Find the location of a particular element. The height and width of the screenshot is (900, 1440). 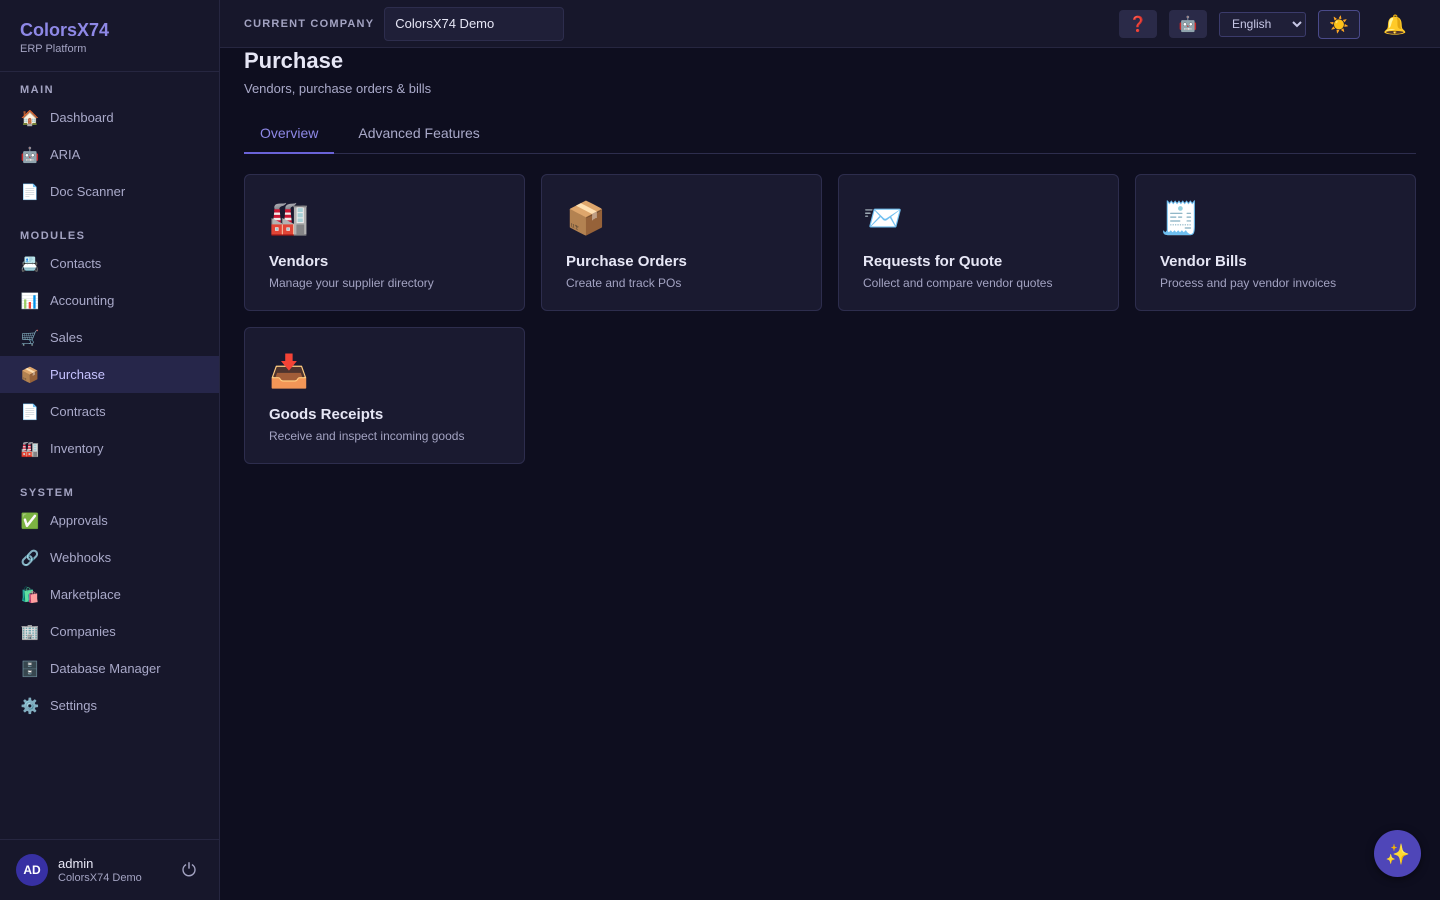

assistant-button: 🤖 is located at coordinates (1188, 24).